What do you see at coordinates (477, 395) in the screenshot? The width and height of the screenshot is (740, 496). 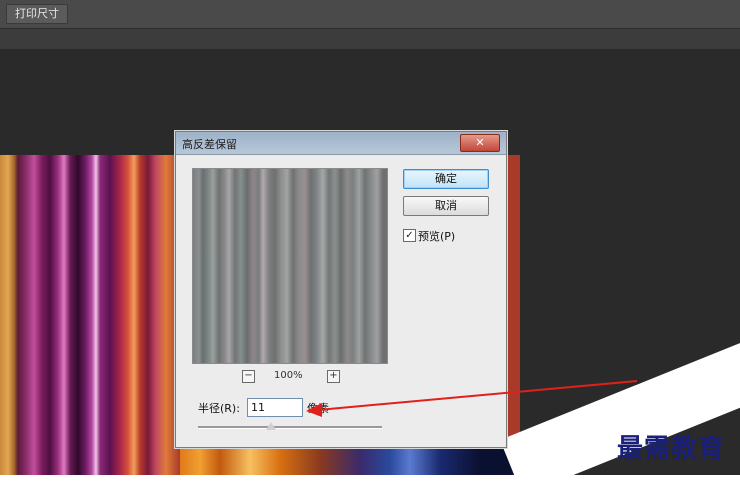 I see `arrow-line` at bounding box center [477, 395].